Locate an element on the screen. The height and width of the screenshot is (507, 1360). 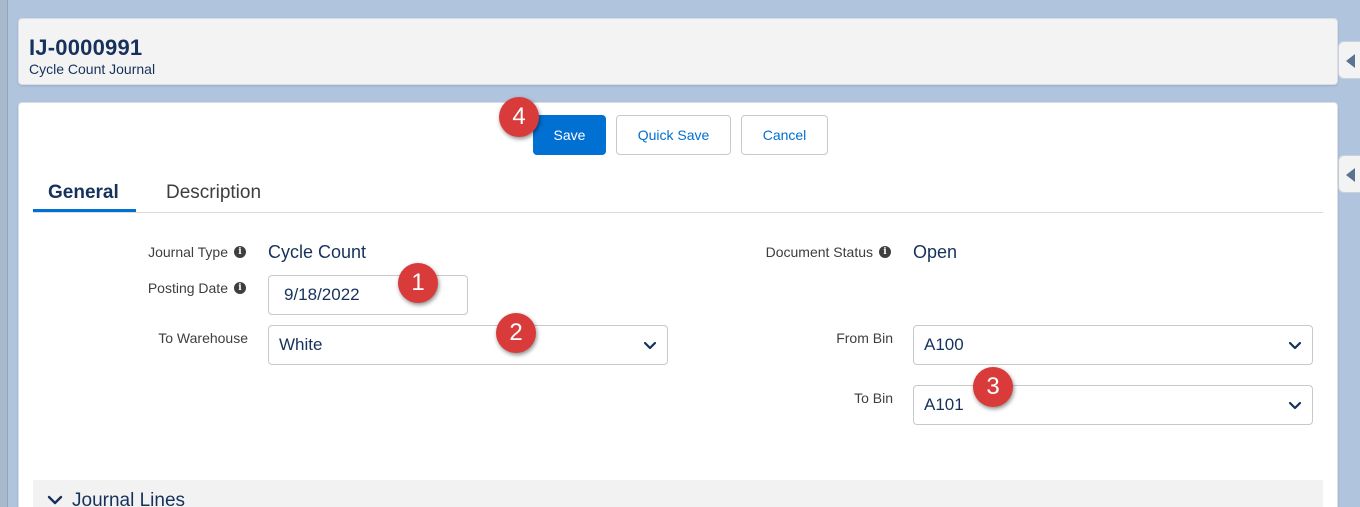
journal-type-value: Cycle Count is located at coordinates (317, 252).